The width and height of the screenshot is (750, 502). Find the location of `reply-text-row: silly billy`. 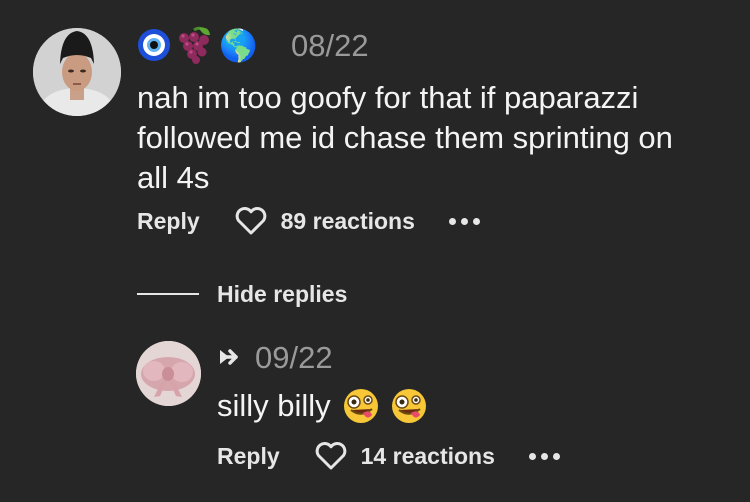

reply-text-row: silly billy is located at coordinates (322, 406).